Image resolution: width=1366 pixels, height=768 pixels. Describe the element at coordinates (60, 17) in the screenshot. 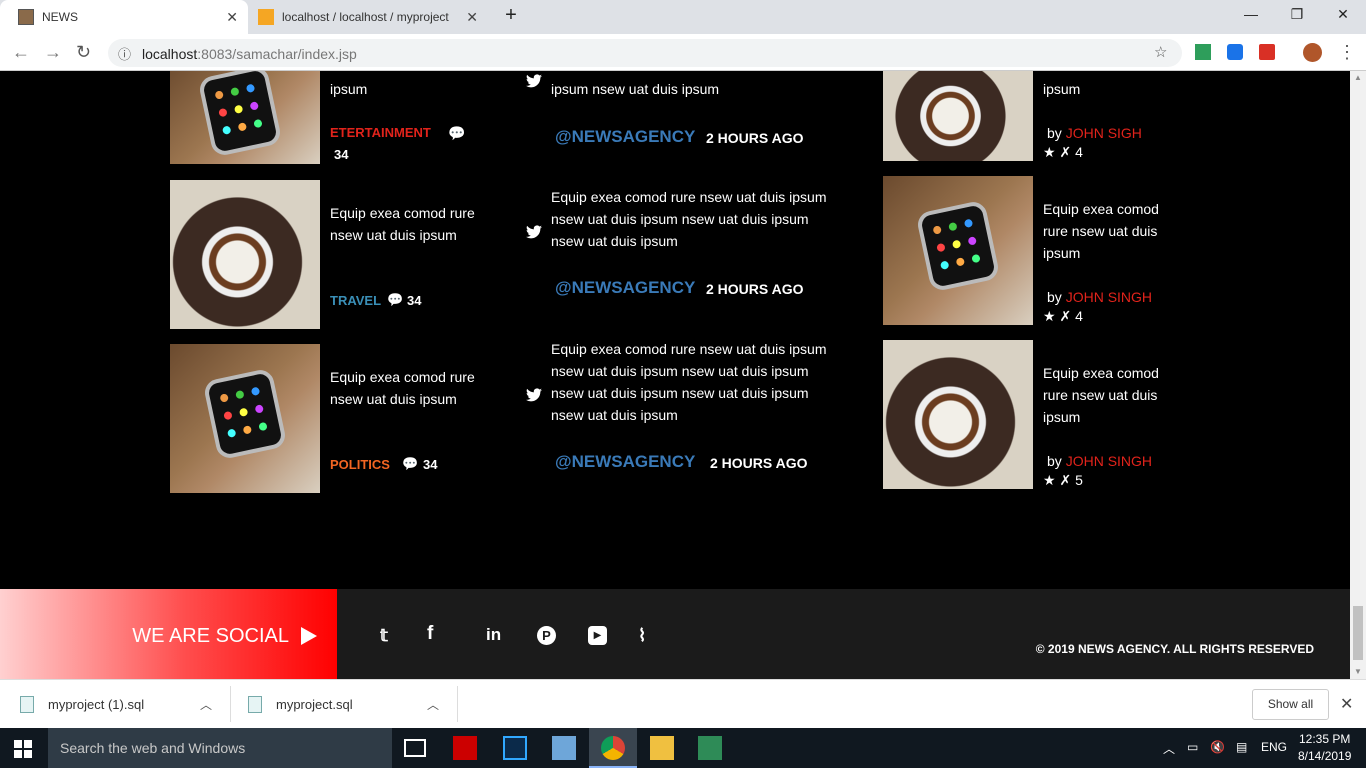

I see `tab-title: NEWS` at that location.